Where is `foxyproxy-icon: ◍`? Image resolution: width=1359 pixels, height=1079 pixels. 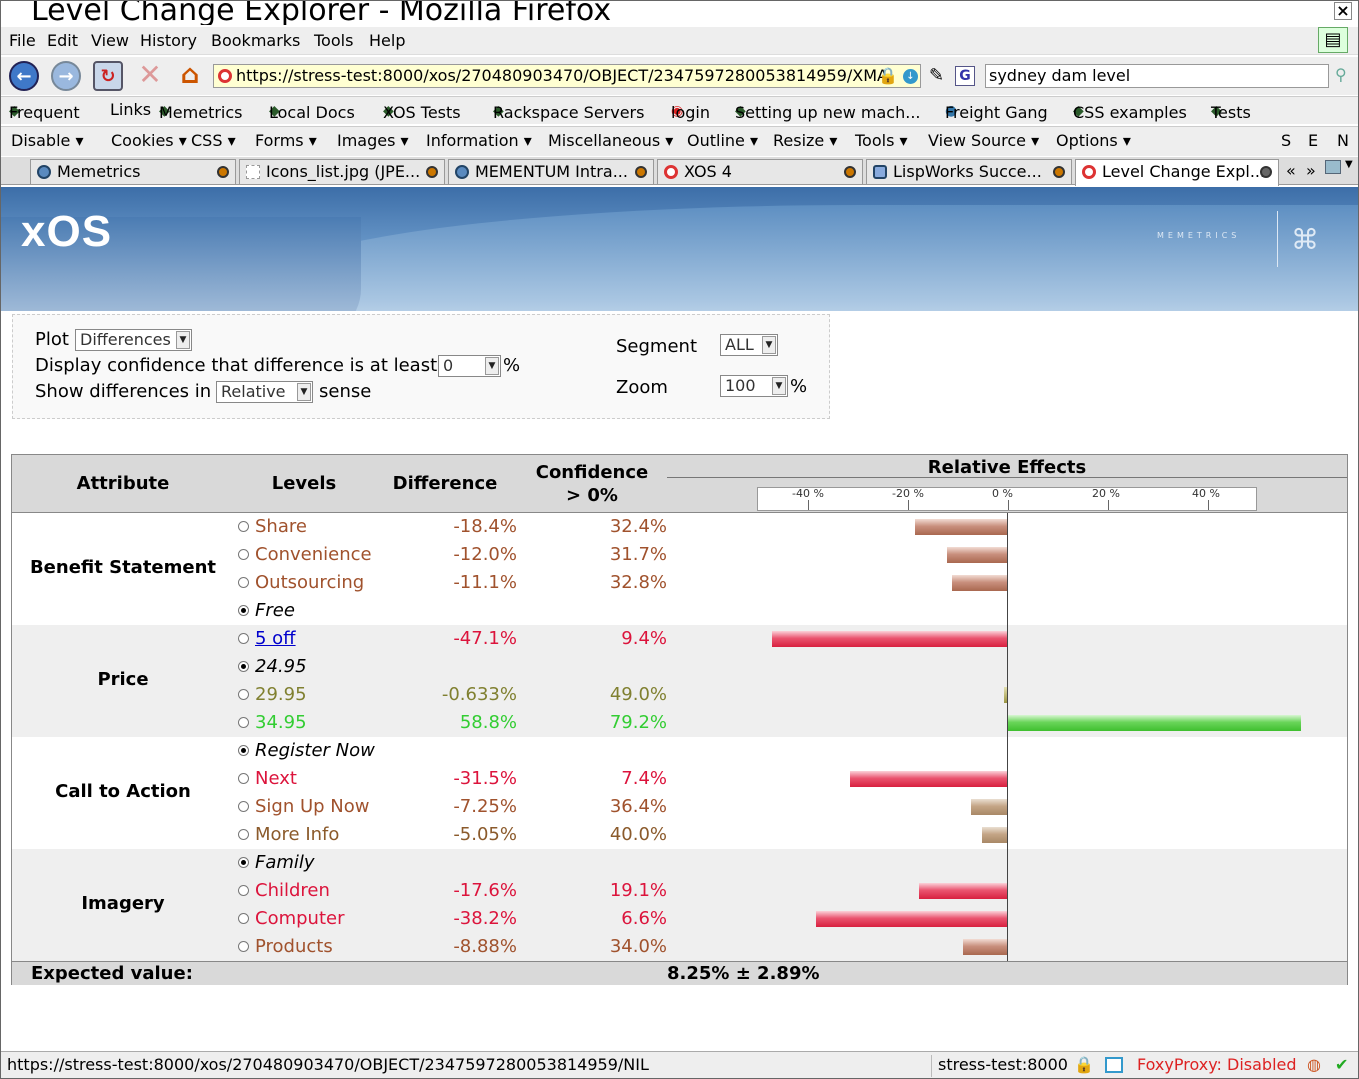
foxyproxy-icon: ◍ is located at coordinates (1314, 1064).